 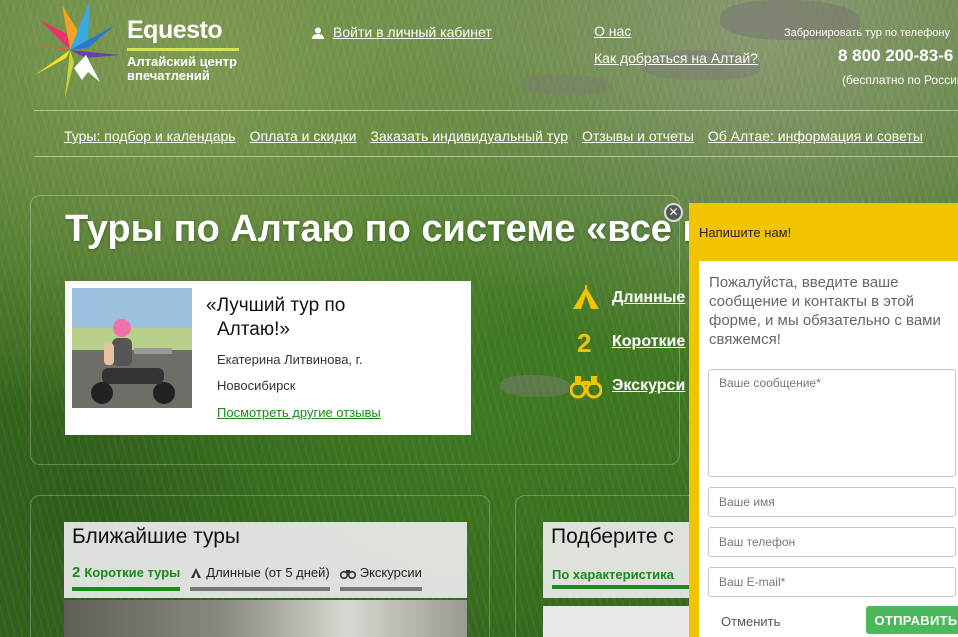 I want to click on phone-free-note: (бесплатно по России), so click(x=900, y=80).